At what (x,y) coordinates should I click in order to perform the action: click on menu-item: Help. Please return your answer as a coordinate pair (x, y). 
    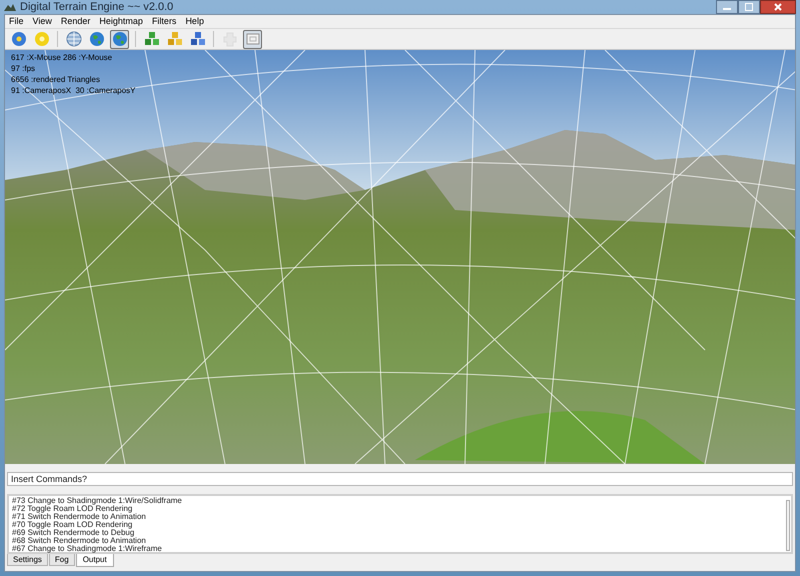
    Looking at the image, I should click on (194, 21).